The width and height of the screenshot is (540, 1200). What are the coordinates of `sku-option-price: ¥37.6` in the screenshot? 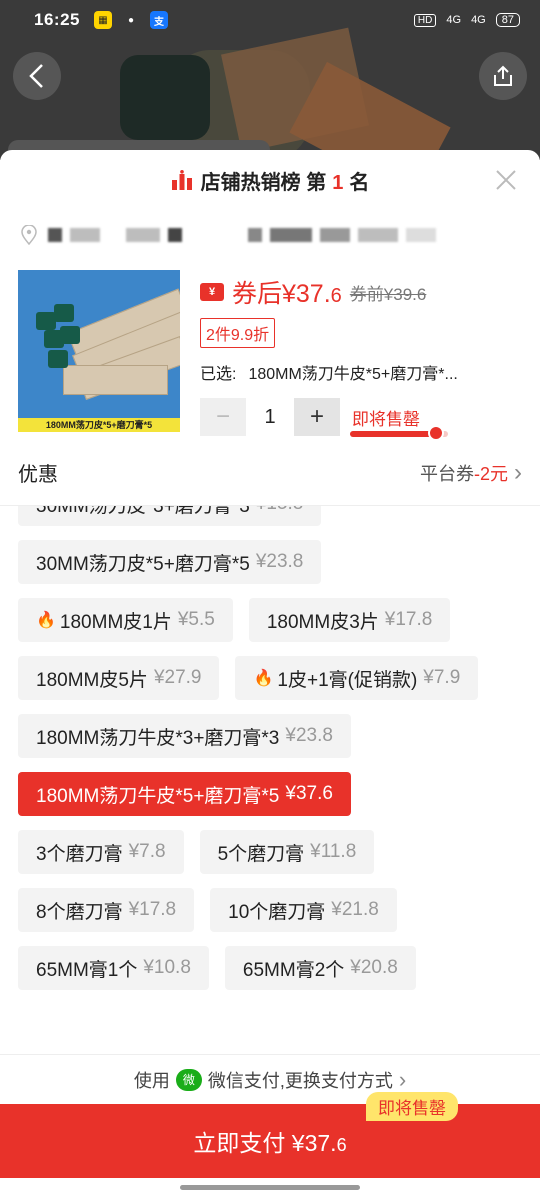 It's located at (309, 793).